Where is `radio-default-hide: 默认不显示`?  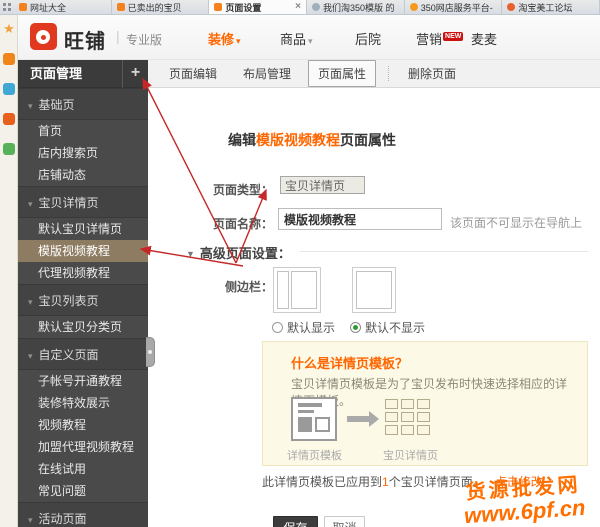 radio-default-hide: 默认不显示 is located at coordinates (387, 327).